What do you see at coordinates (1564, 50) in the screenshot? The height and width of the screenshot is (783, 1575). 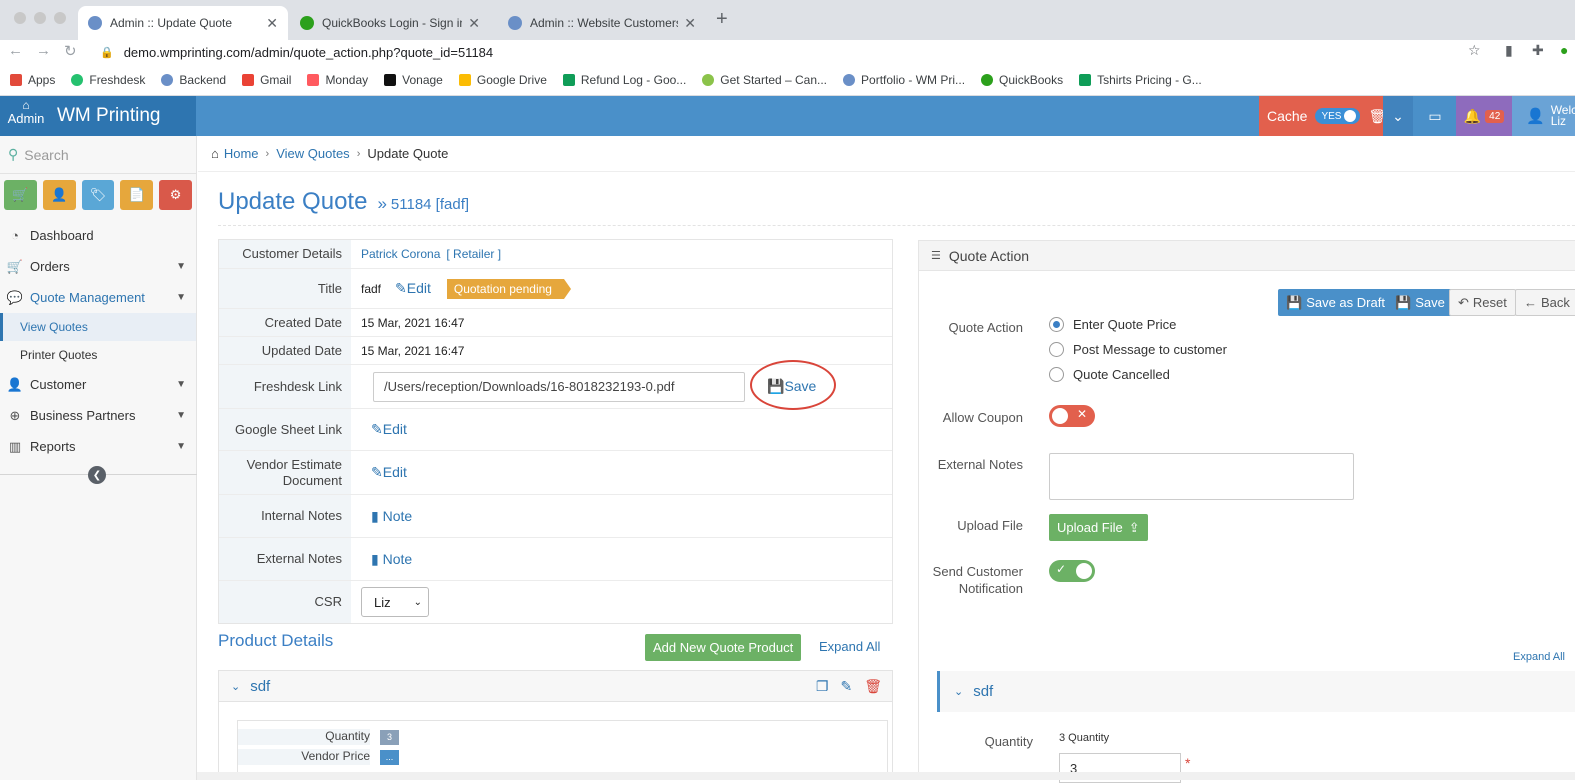 I see `profile-icon: ●` at bounding box center [1564, 50].